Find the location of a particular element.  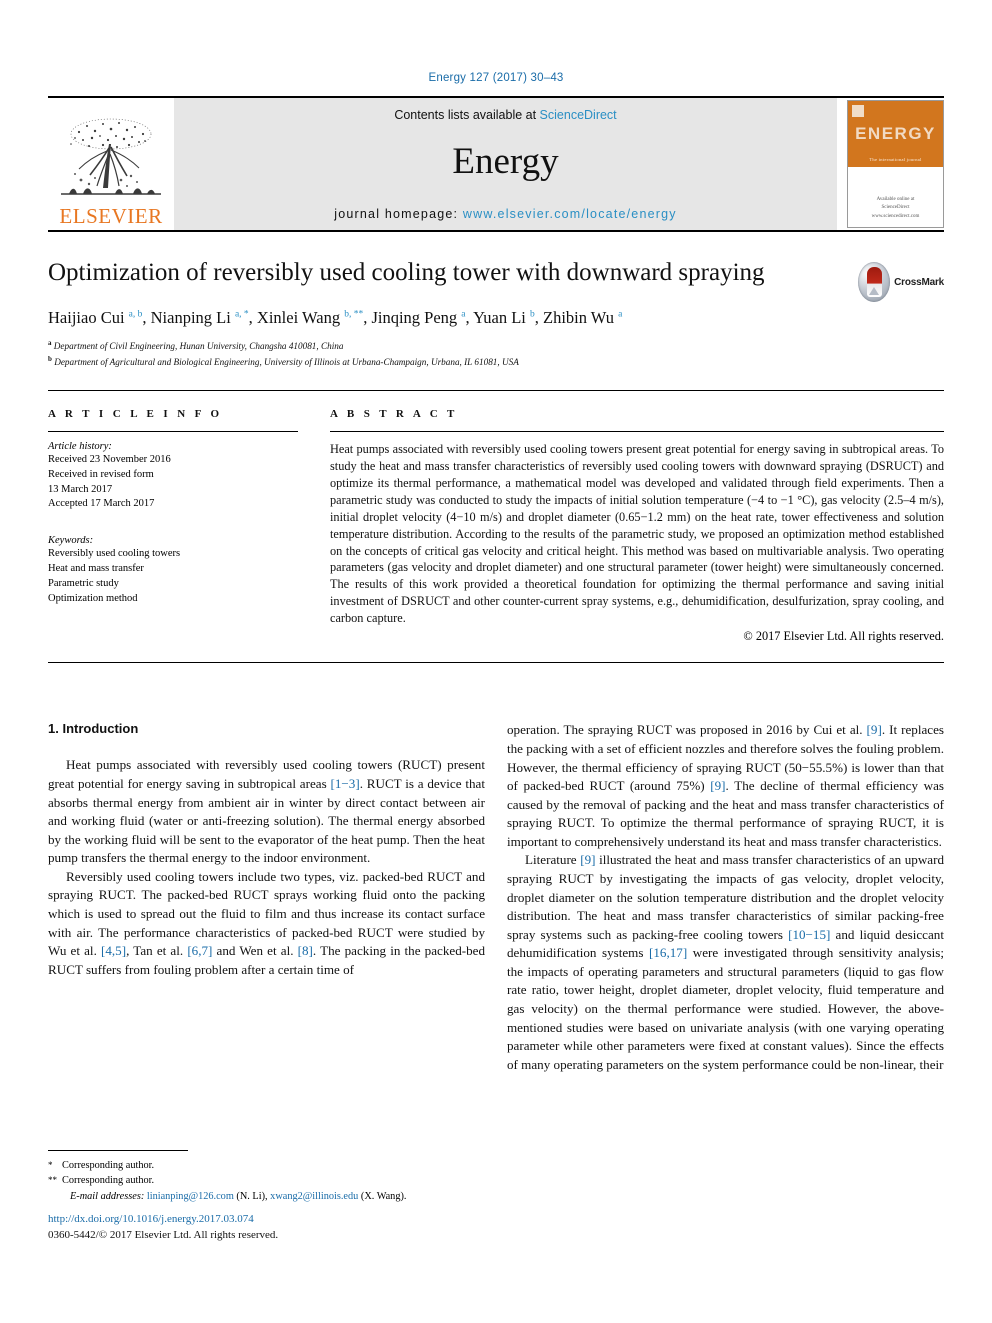

corresponding-author-2: ** Corresponding author. is located at coordinates (268, 1180).